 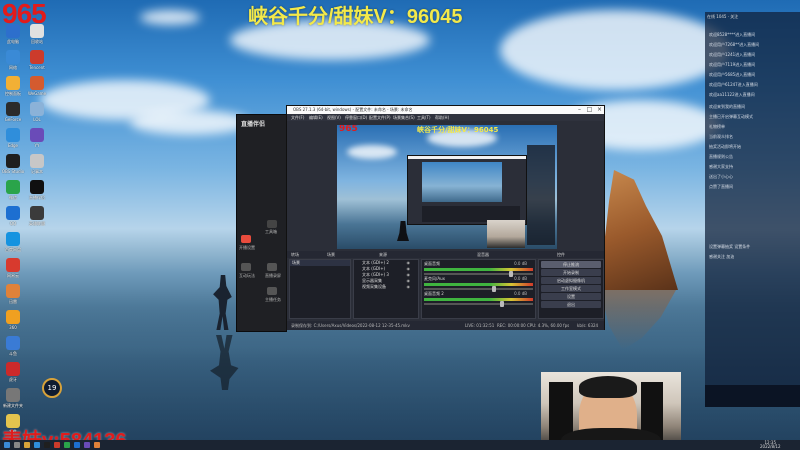 What do you see at coordinates (52, 388) in the screenshot?
I see `viewer-count-badge: 19` at bounding box center [52, 388].